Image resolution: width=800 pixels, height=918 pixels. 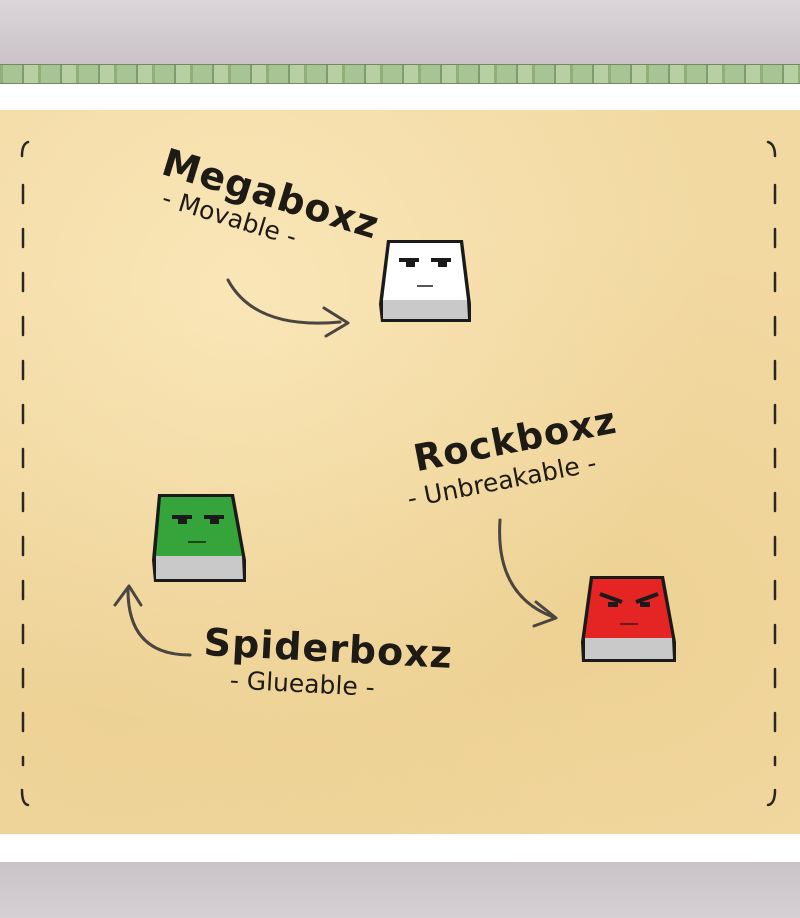 What do you see at coordinates (425, 281) in the screenshot?
I see `white-box-icon` at bounding box center [425, 281].